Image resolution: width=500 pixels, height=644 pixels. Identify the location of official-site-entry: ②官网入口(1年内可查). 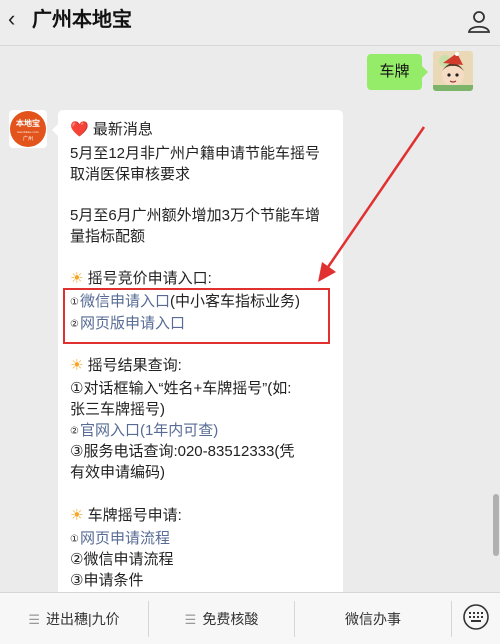
(144, 431).